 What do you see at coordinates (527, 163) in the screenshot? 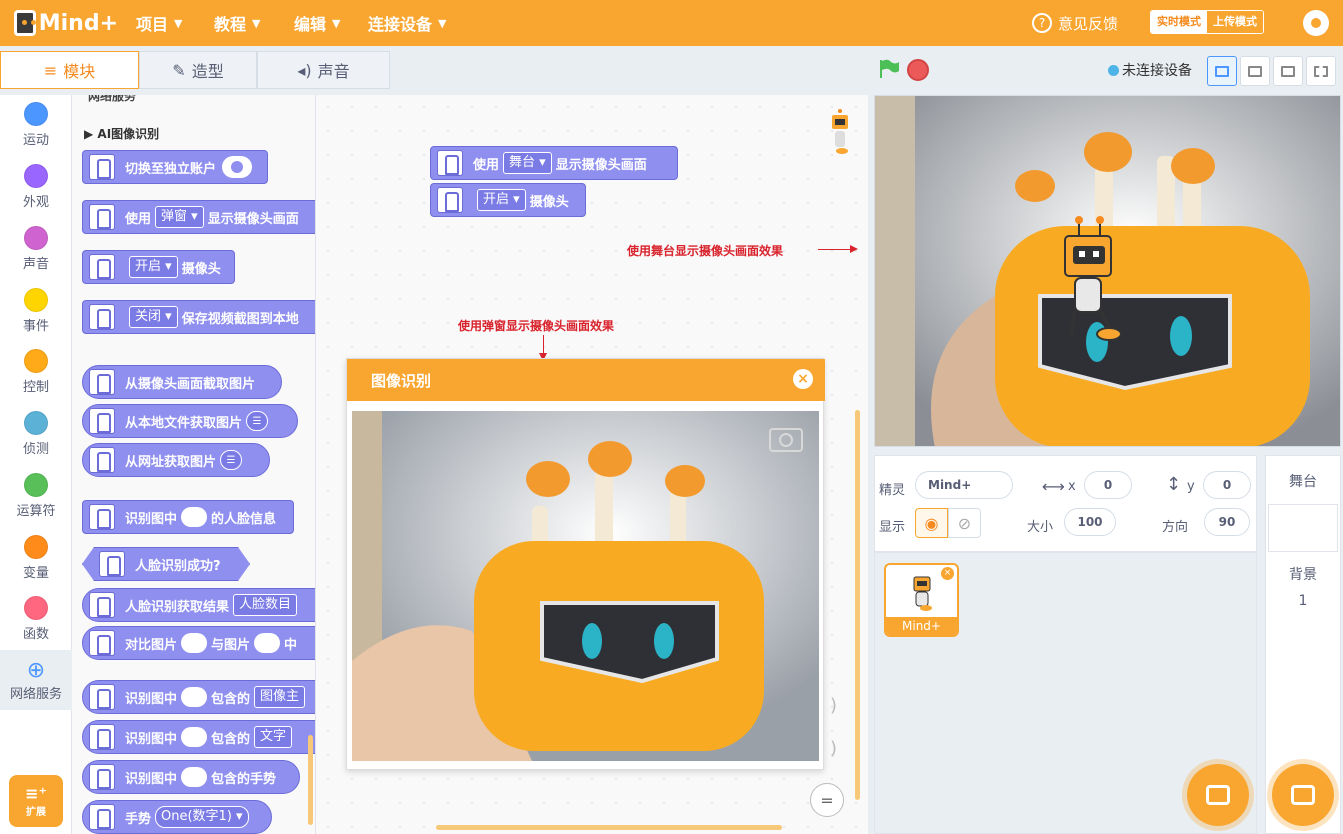
I see `dropdown-display: 舞台 ▾` at bounding box center [527, 163].